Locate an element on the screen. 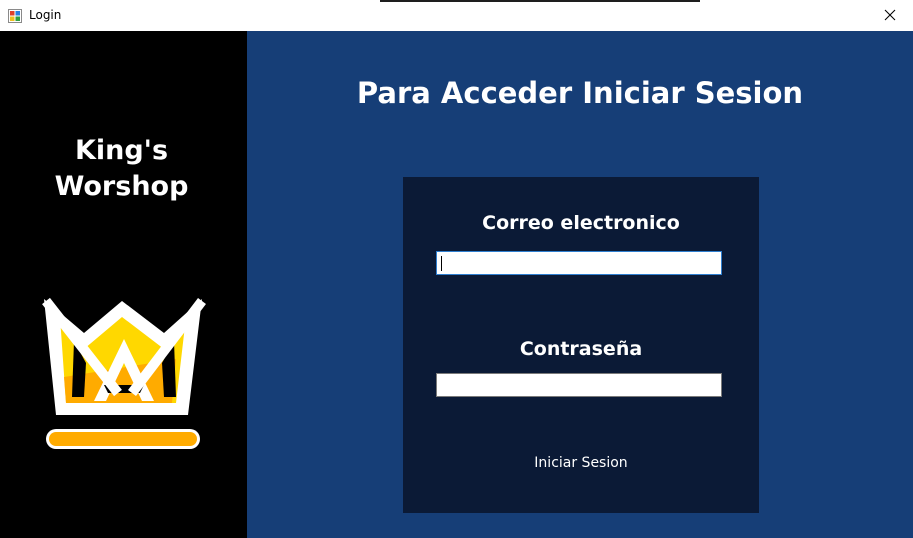 This screenshot has height=538, width=913. title-bar-top-edge is located at coordinates (540, 1).